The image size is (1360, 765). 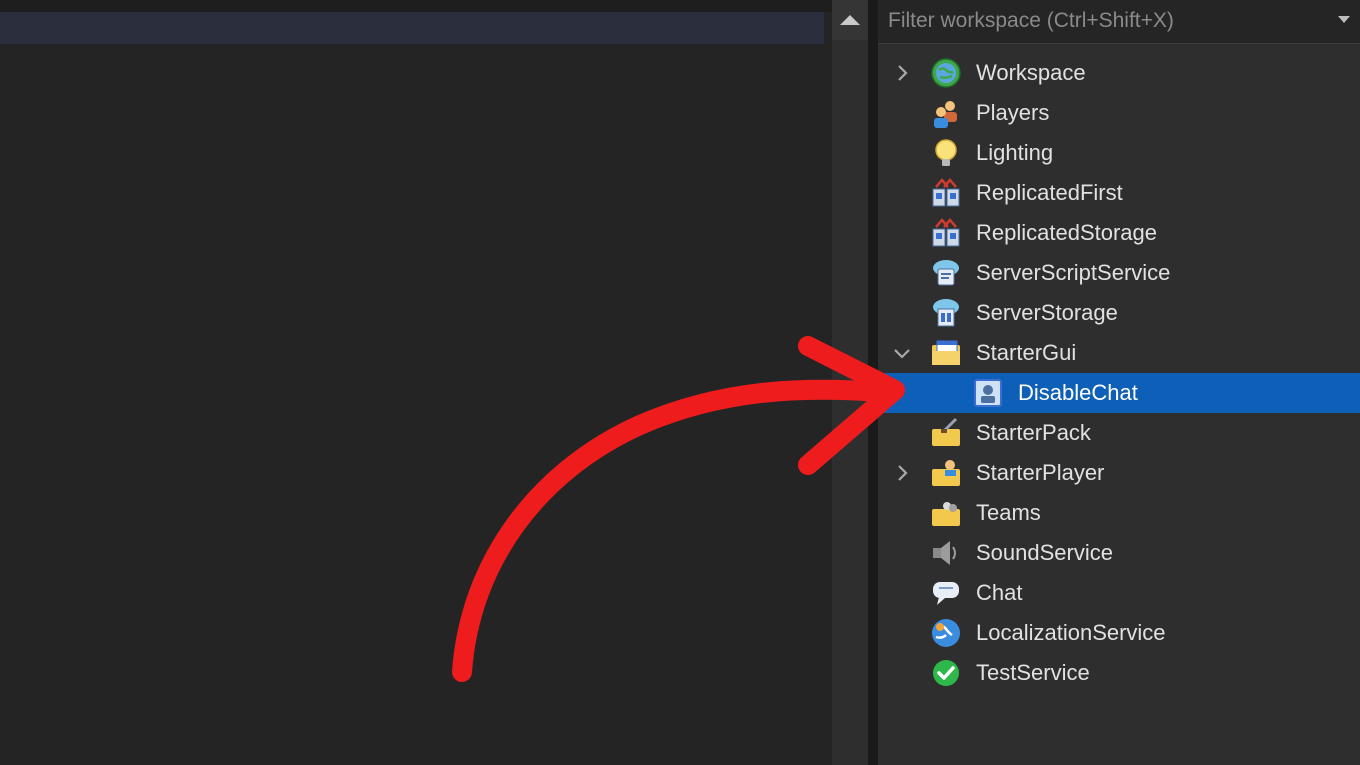 I want to click on checkmark-icon, so click(x=946, y=673).